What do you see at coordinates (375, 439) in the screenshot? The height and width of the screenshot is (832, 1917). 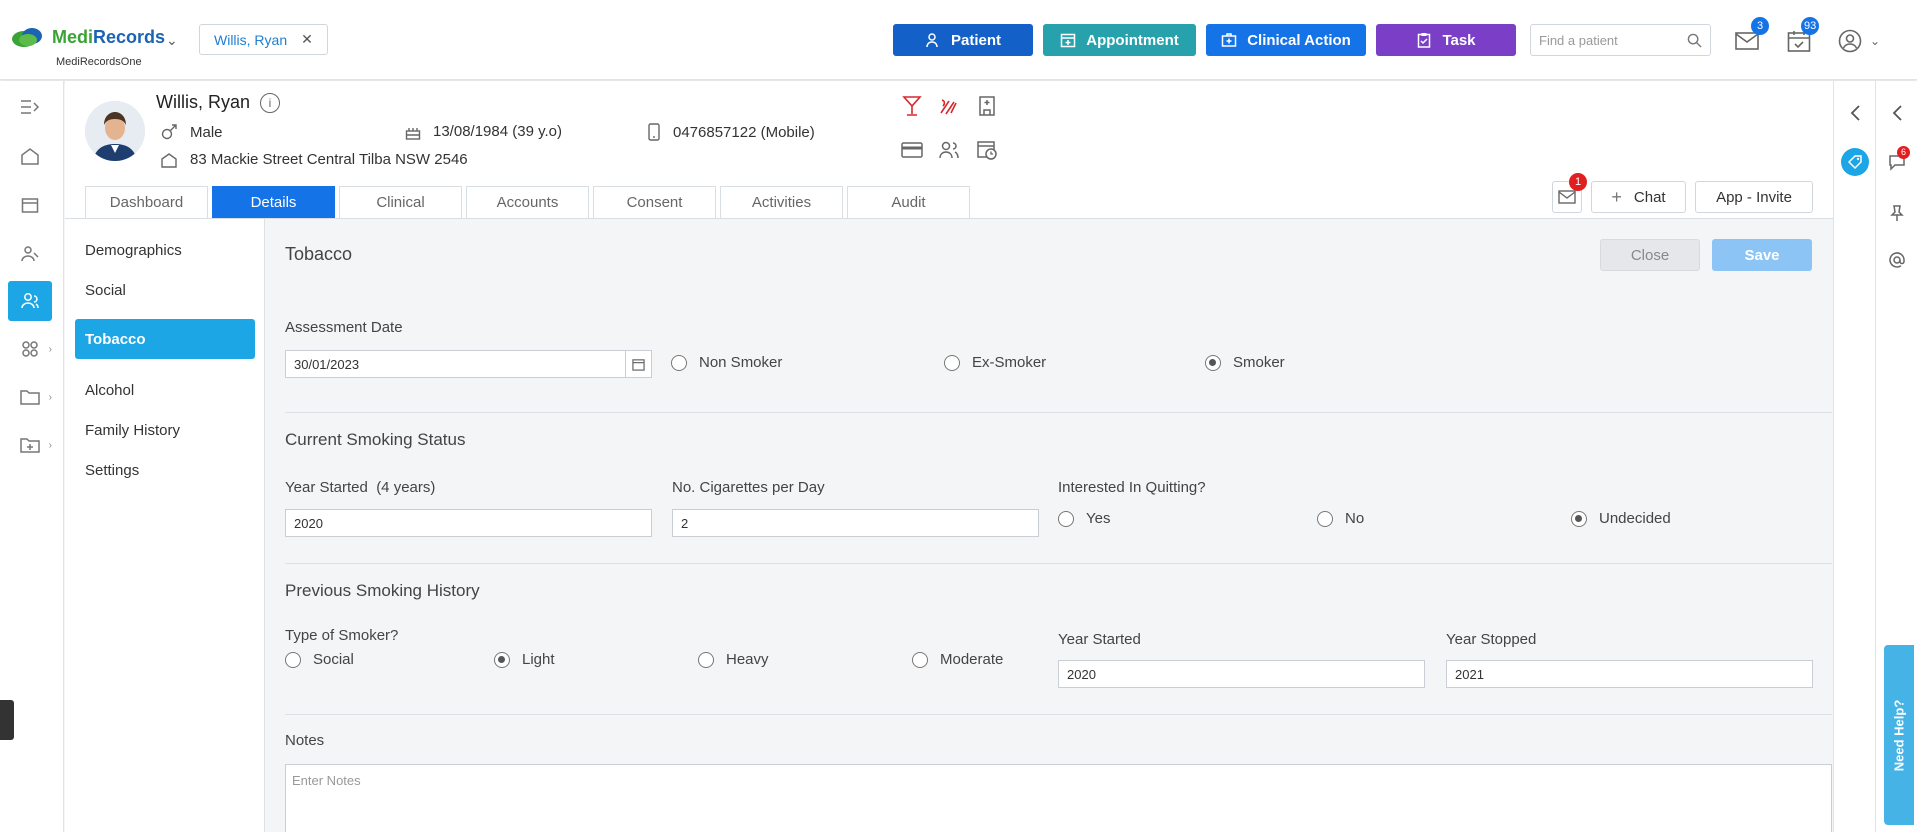 I see `current-smoking-status-title: Current Smoking Status` at bounding box center [375, 439].